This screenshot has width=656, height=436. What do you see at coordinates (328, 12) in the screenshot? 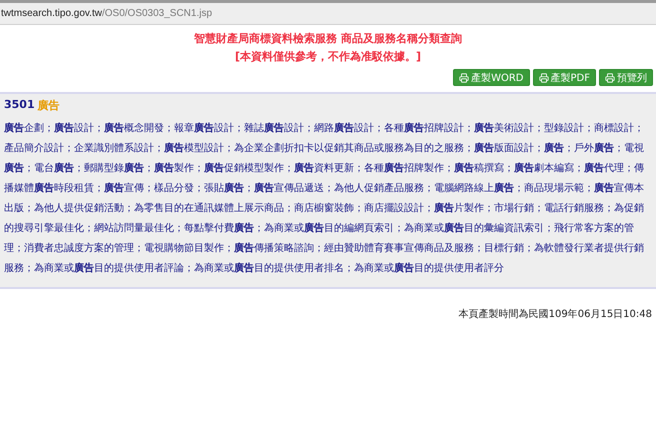
I see `address-bar: twtmsearch.tipo.gov.tw/OS0/OS0303_SCN1.jsp` at bounding box center [328, 12].